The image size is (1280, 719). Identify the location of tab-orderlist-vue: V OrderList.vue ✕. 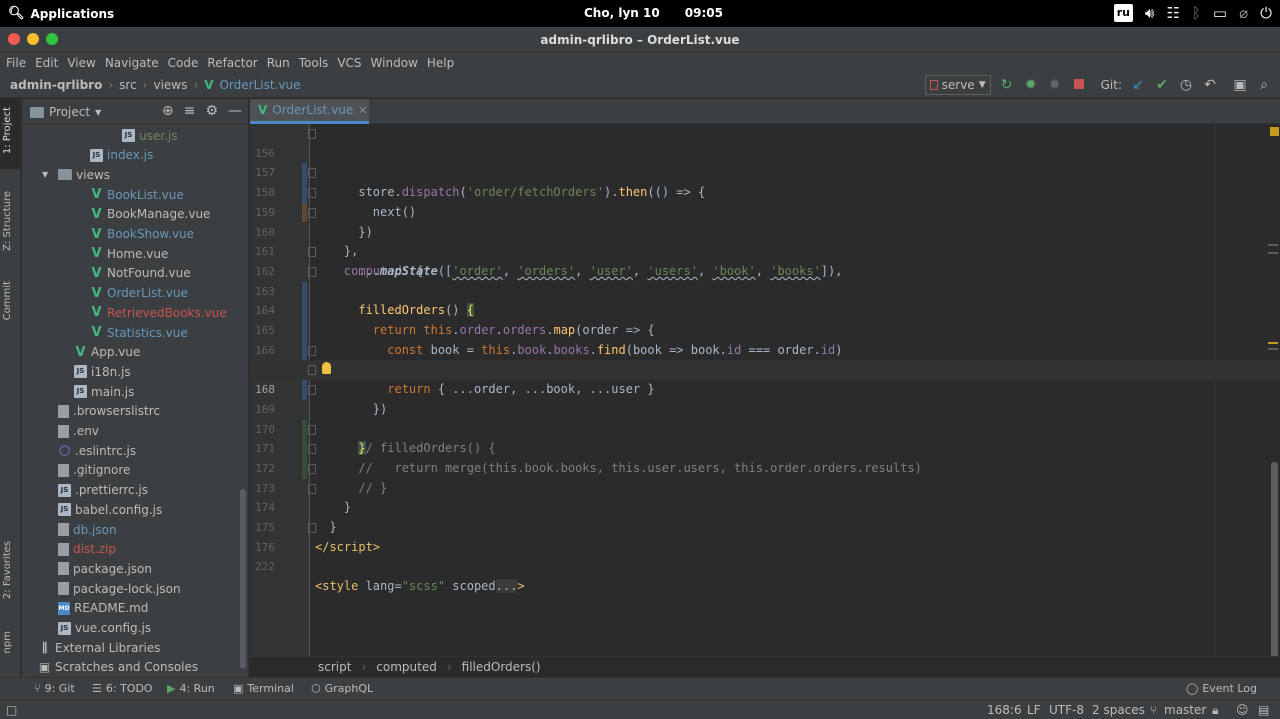
(309, 111).